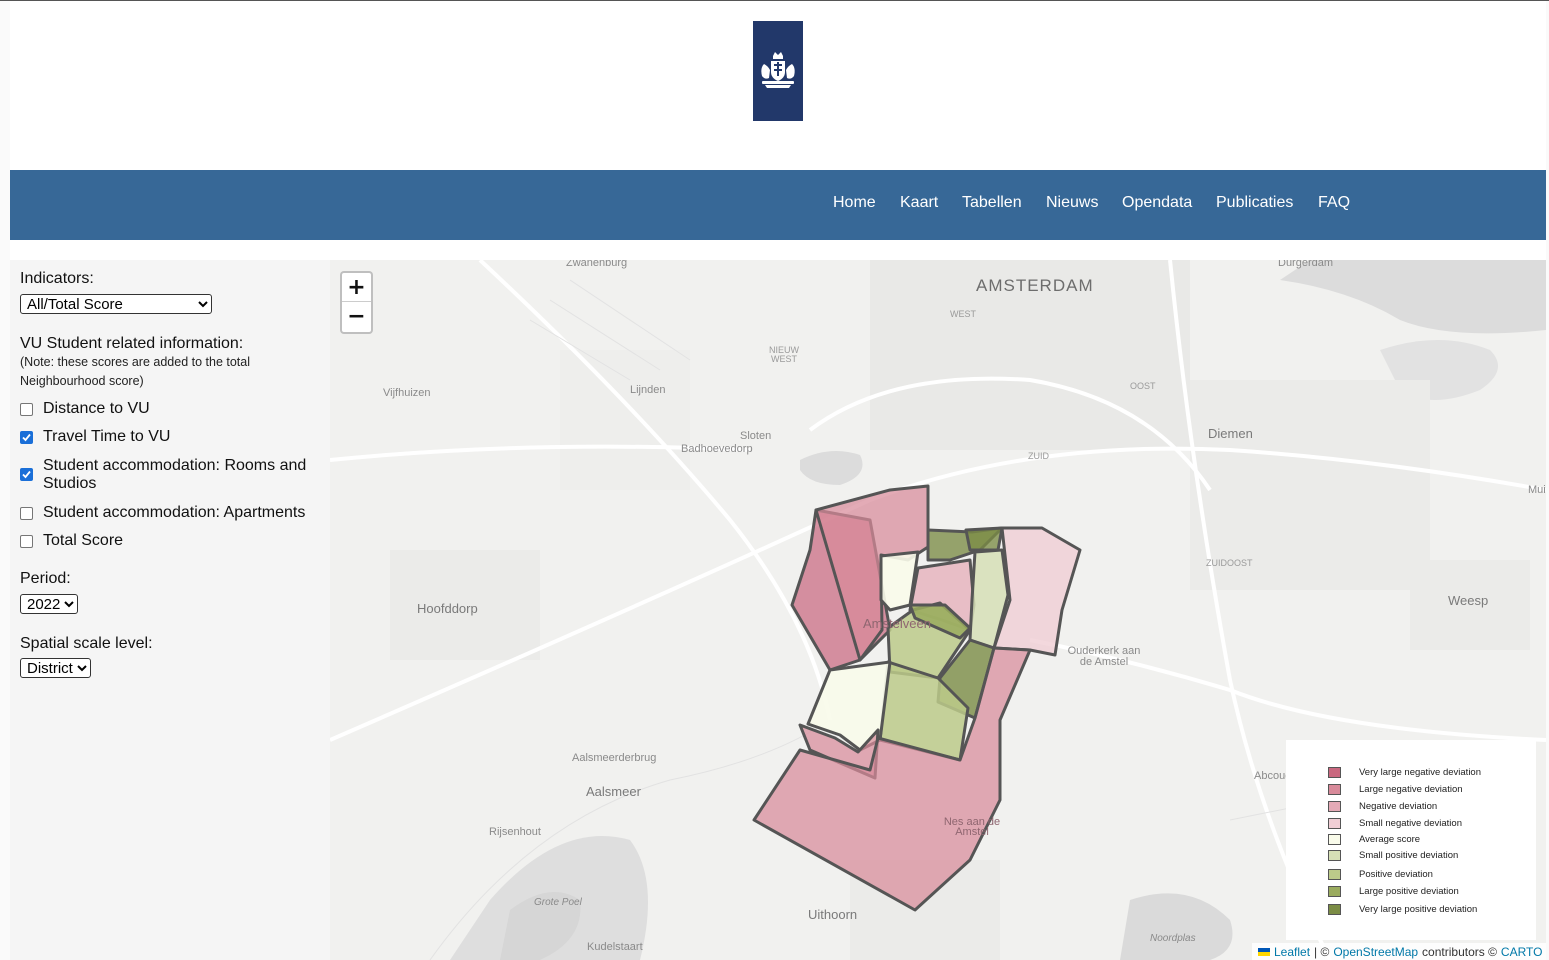  I want to click on nav-publicaties: Publicaties, so click(1254, 203).